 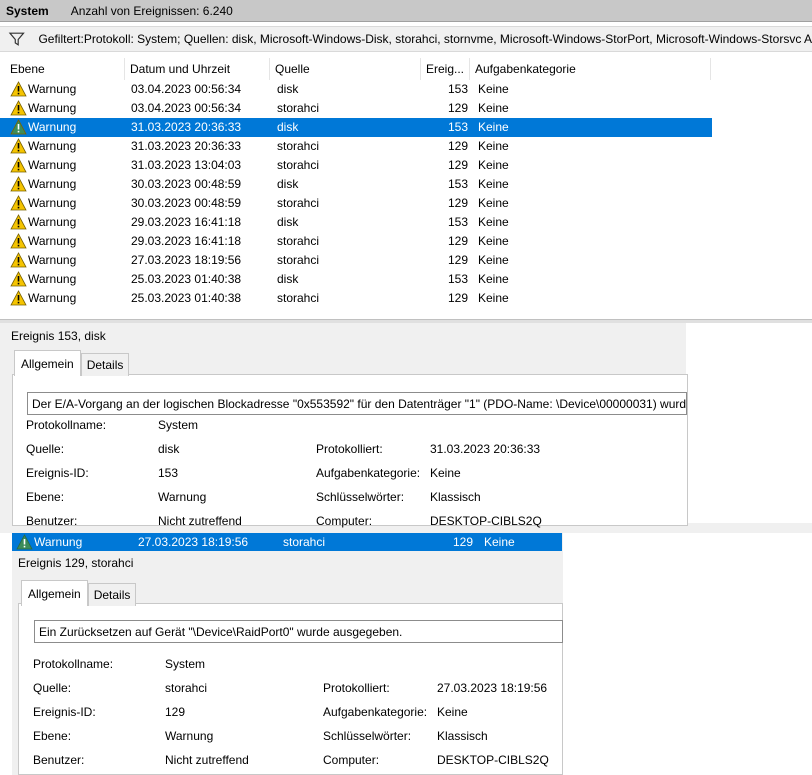 I want to click on column-header-date: Datum und Uhrzeit, so click(x=198, y=69).